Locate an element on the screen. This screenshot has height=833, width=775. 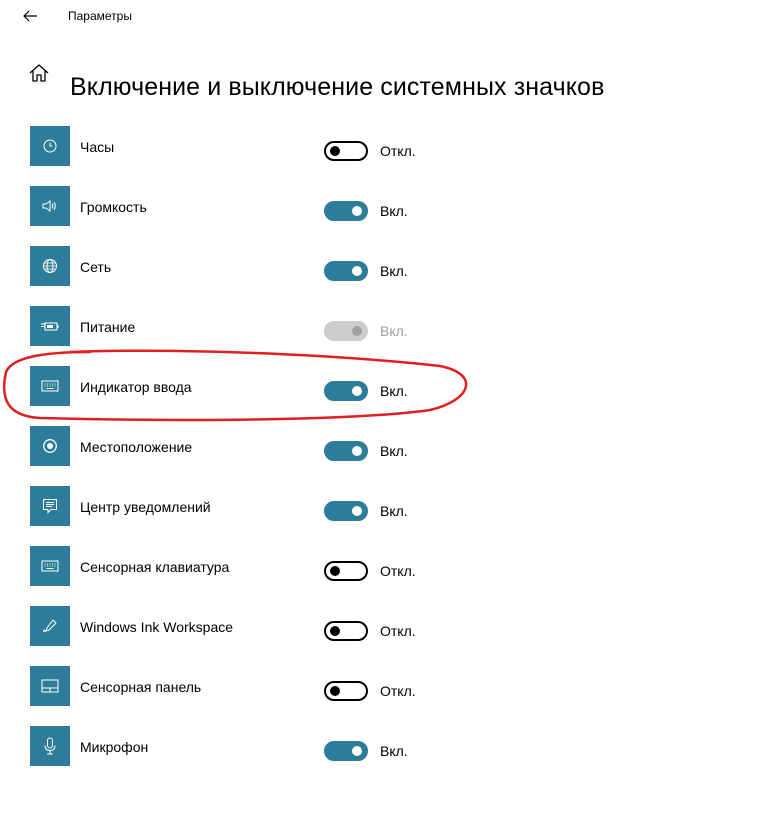
location-icon is located at coordinates (50, 446).